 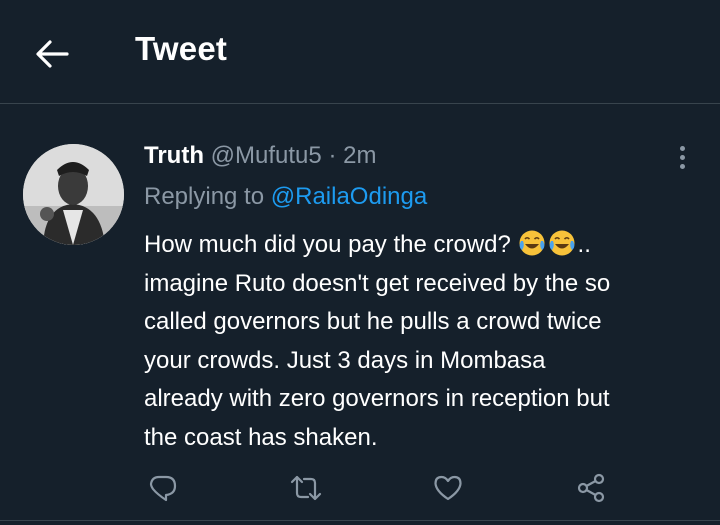 What do you see at coordinates (204, 196) in the screenshot?
I see `replying-to-label: Replying to` at bounding box center [204, 196].